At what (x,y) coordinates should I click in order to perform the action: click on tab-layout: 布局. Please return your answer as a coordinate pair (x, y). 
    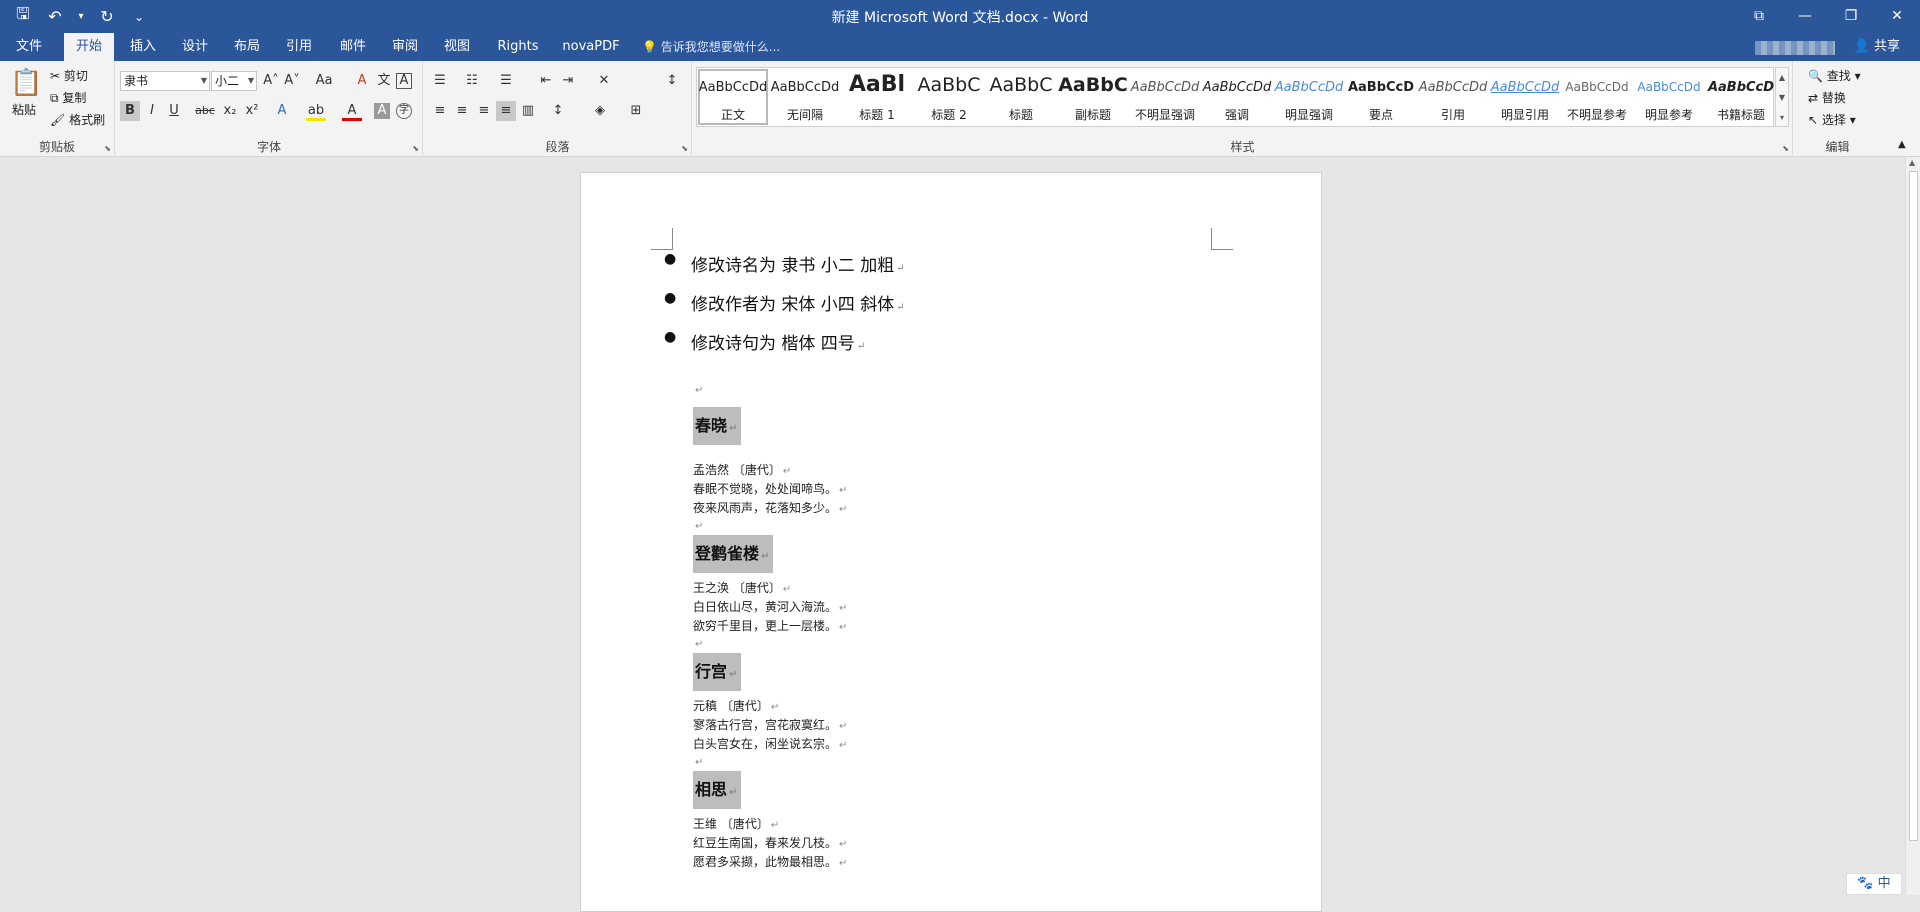
    Looking at the image, I should click on (247, 47).